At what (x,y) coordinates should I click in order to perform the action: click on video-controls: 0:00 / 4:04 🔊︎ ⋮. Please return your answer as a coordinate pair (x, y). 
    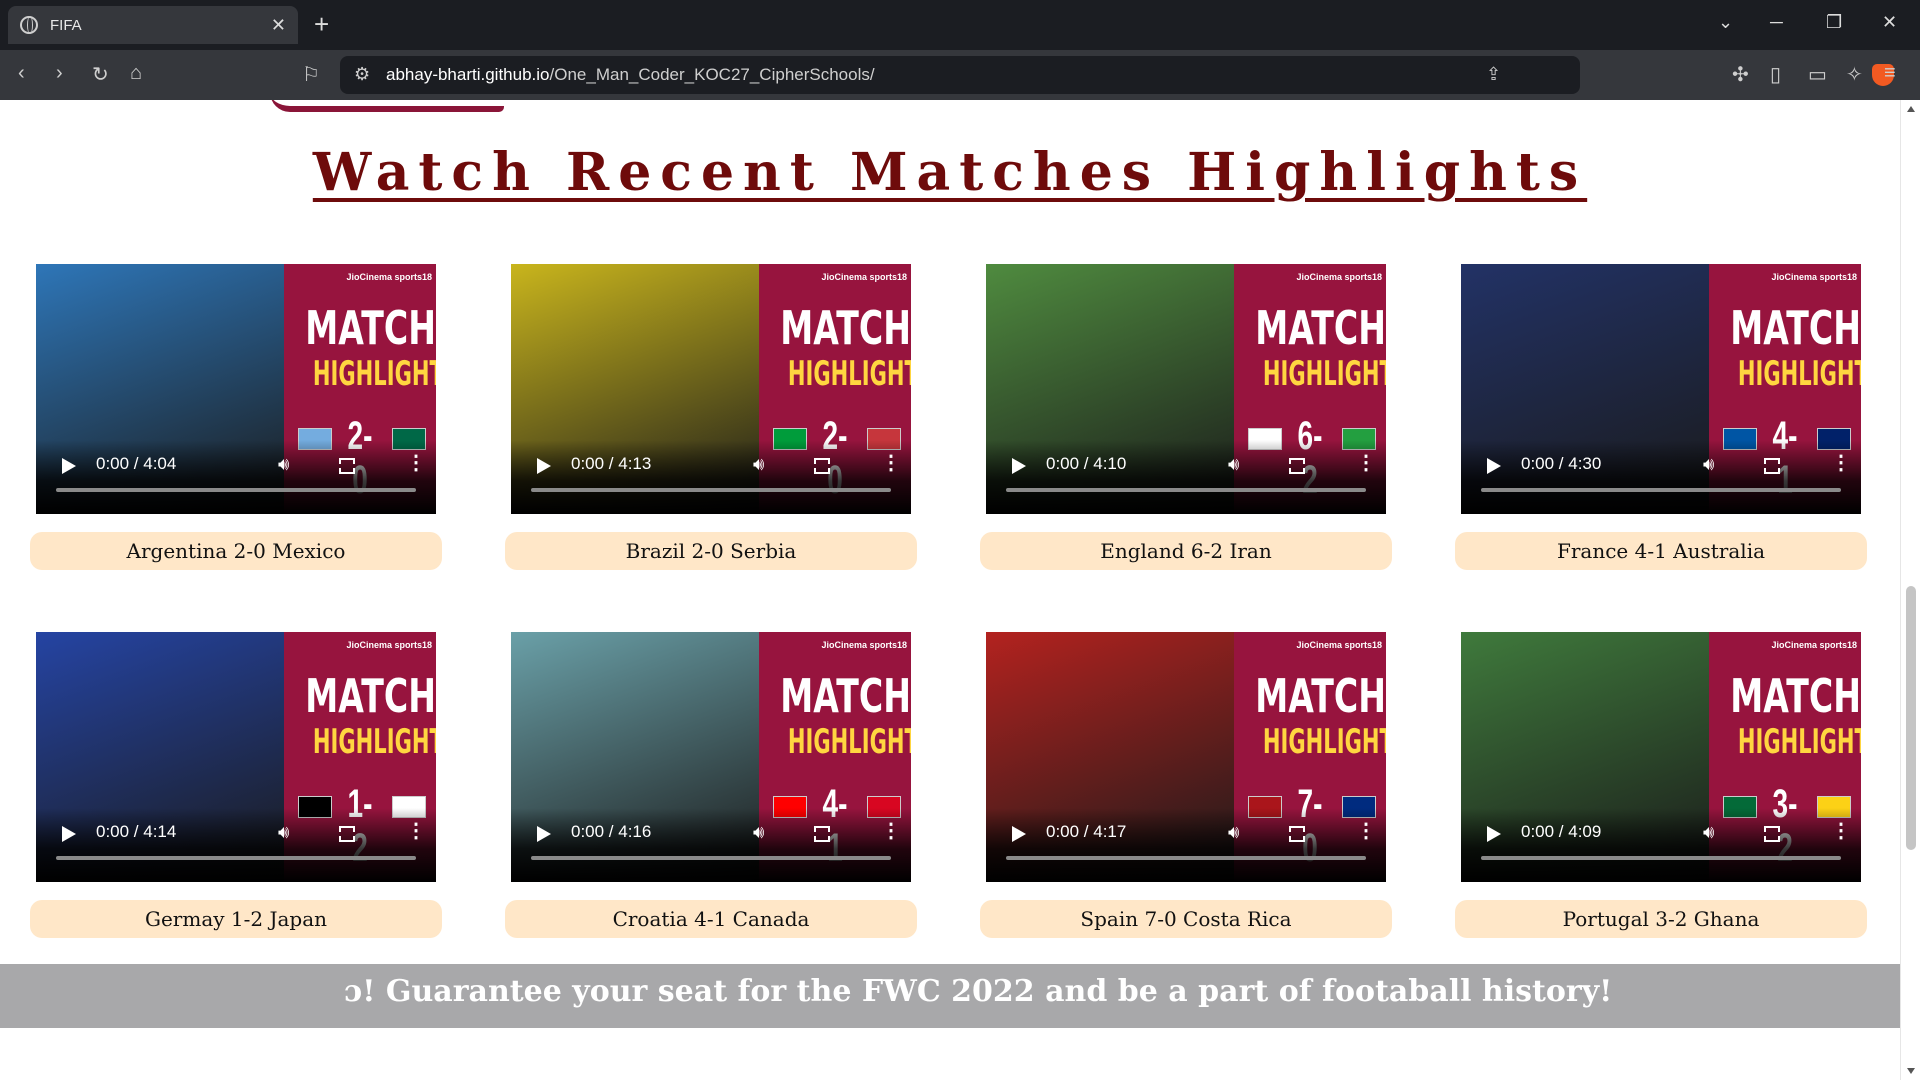
    Looking at the image, I should click on (236, 477).